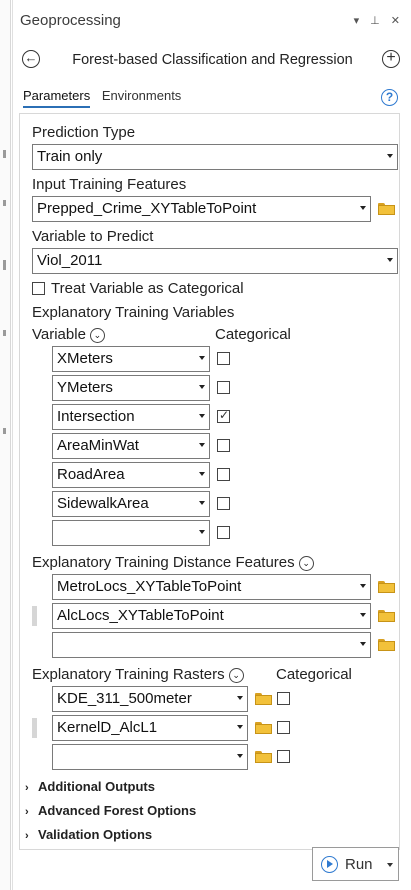 The width and height of the screenshot is (411, 890). What do you see at coordinates (96, 786) in the screenshot?
I see `section-label: Additional Outputs` at bounding box center [96, 786].